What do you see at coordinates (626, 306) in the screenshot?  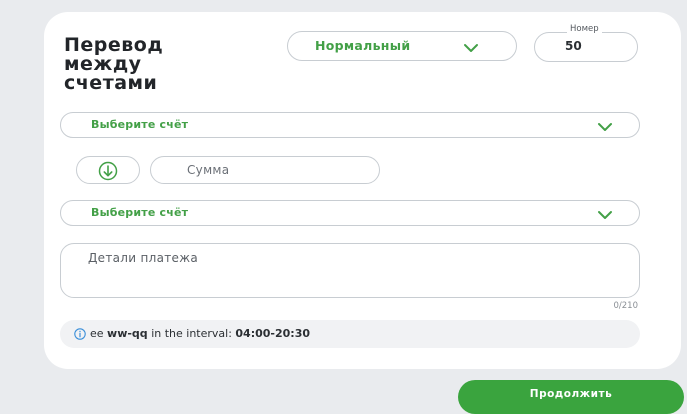 I see `character-counter: 0/210` at bounding box center [626, 306].